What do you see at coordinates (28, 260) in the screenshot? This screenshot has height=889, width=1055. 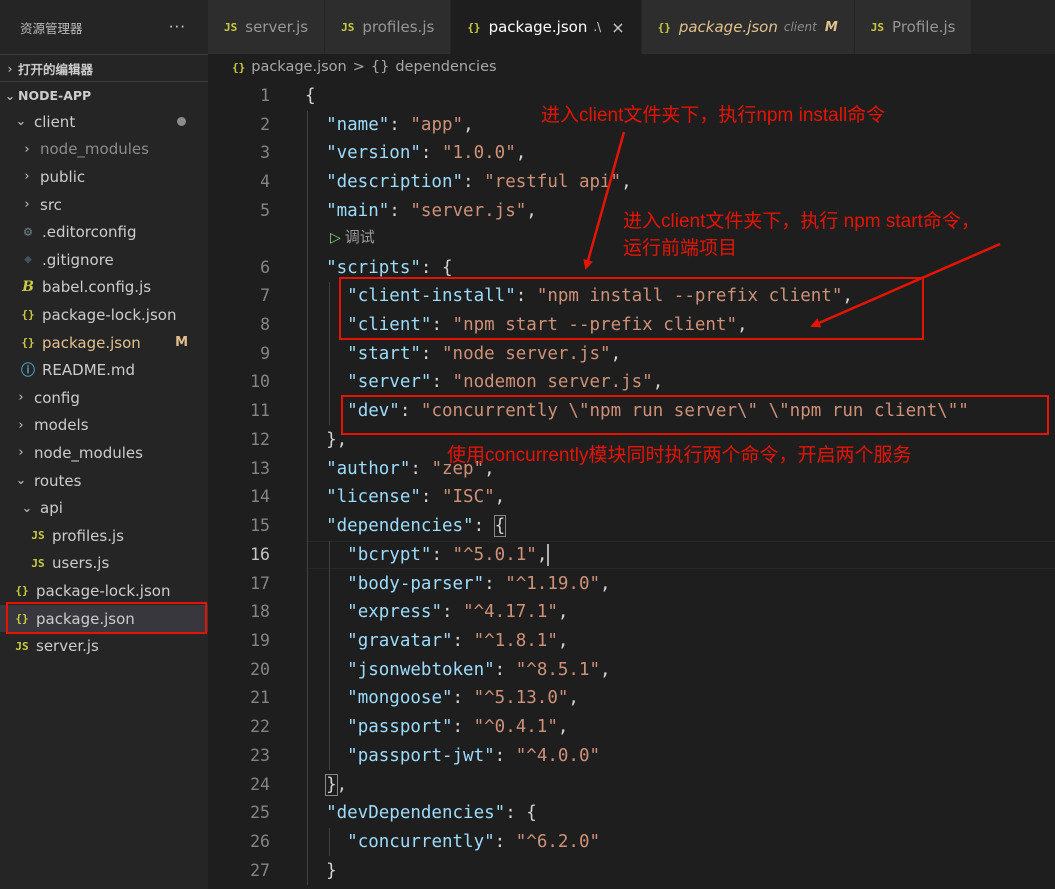 I see `git-icon: ◆` at bounding box center [28, 260].